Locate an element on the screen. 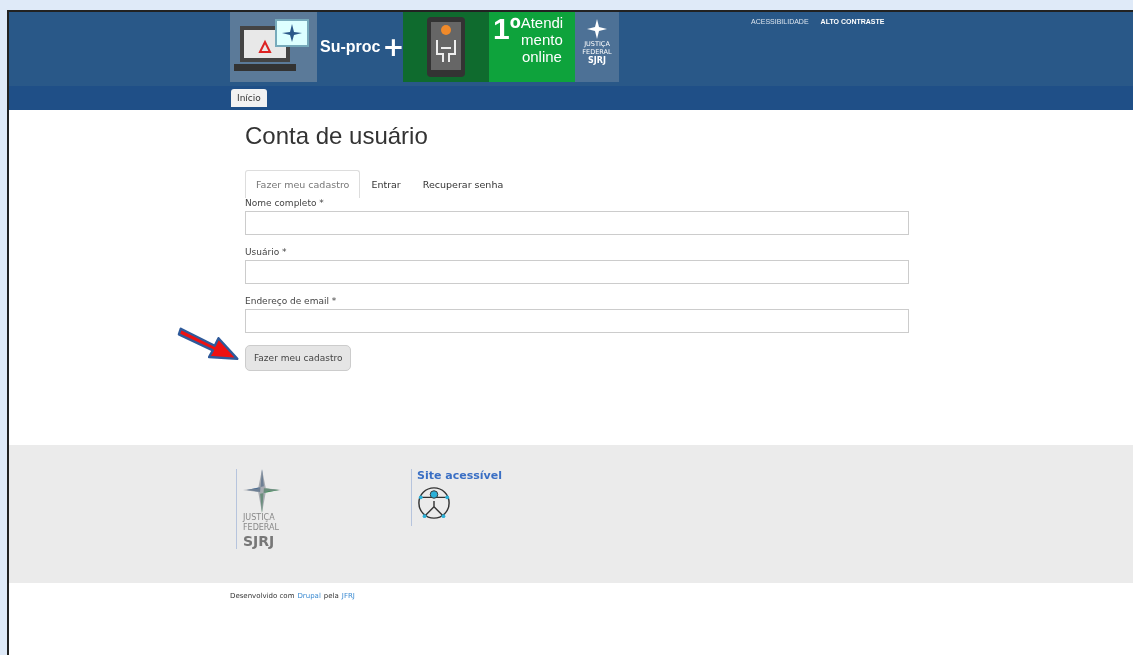  submit-button: Fazer meu cadastro is located at coordinates (298, 358).